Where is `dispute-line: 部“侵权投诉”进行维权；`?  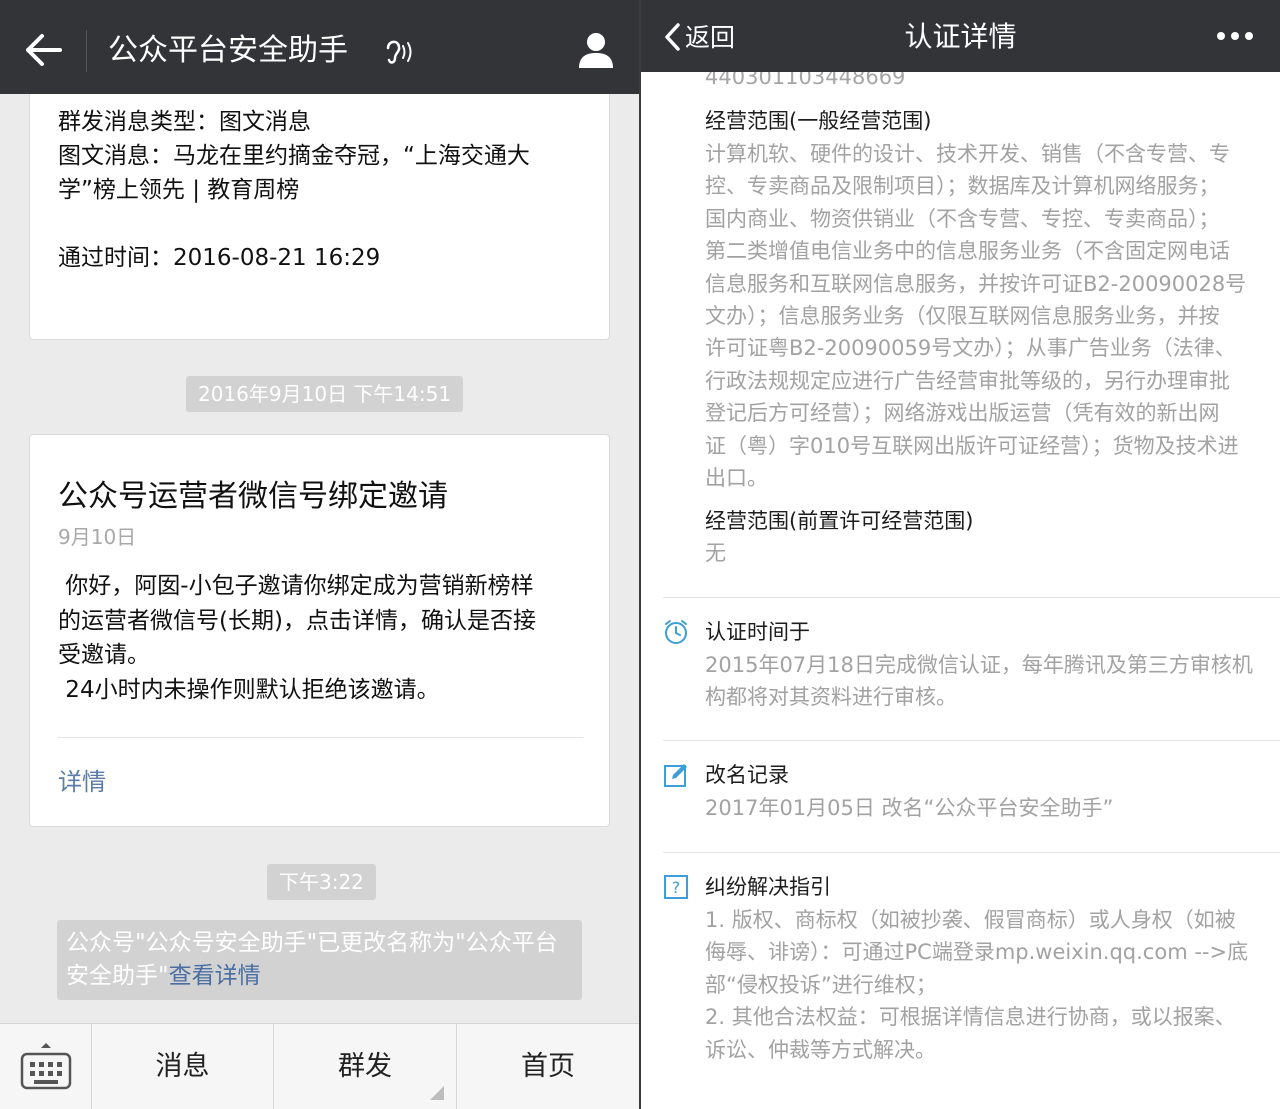 dispute-line: 部“侵权投诉”进行维权； is located at coordinates (821, 984).